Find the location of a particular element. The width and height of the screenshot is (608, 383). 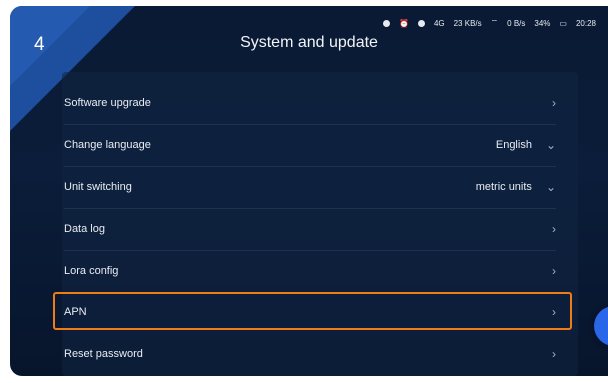

setting-reset-password: Reset password › is located at coordinates (310, 354).